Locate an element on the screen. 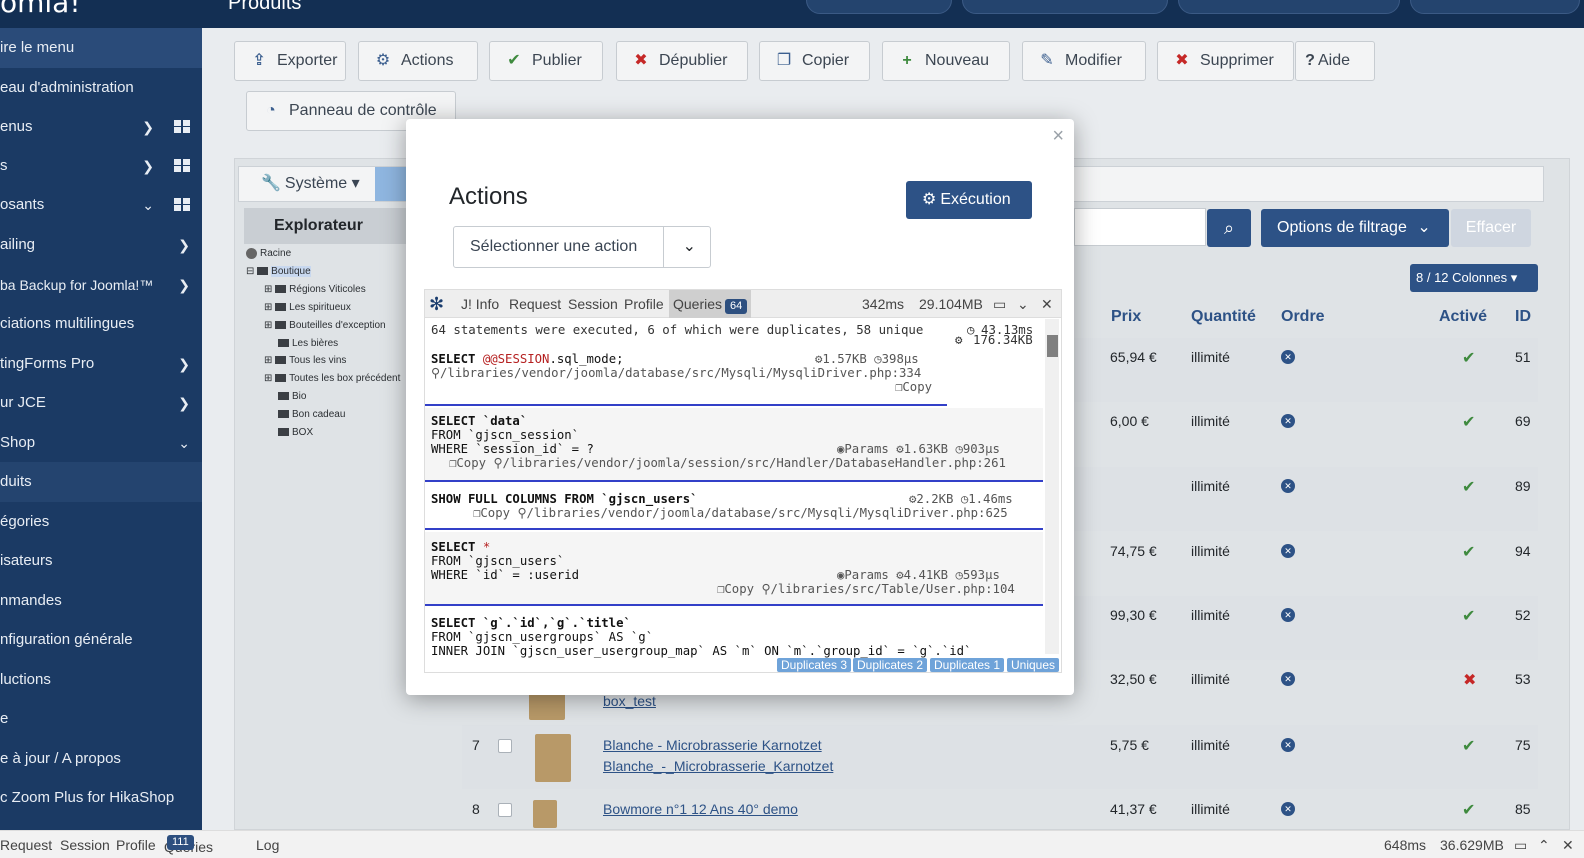 The height and width of the screenshot is (858, 1584). chevron-up-icon: ⌃ is located at coordinates (1544, 845).